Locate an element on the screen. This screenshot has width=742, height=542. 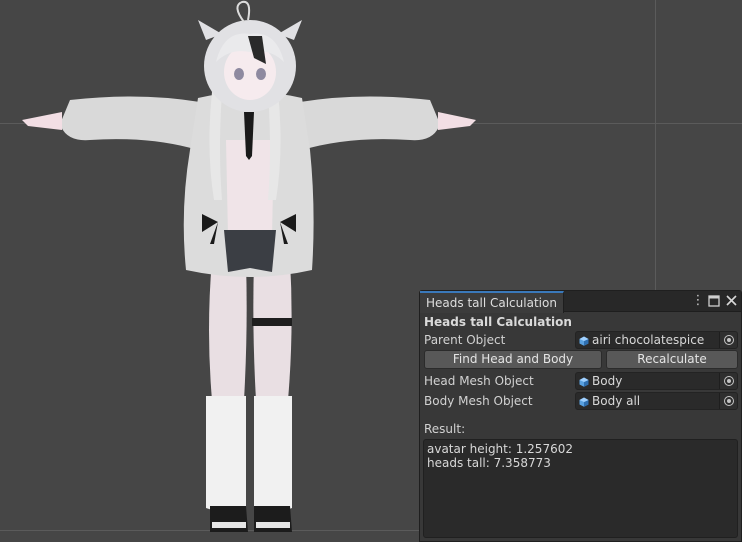
tab-heads-tall-calculation: Heads tall Calculation is located at coordinates (492, 302).